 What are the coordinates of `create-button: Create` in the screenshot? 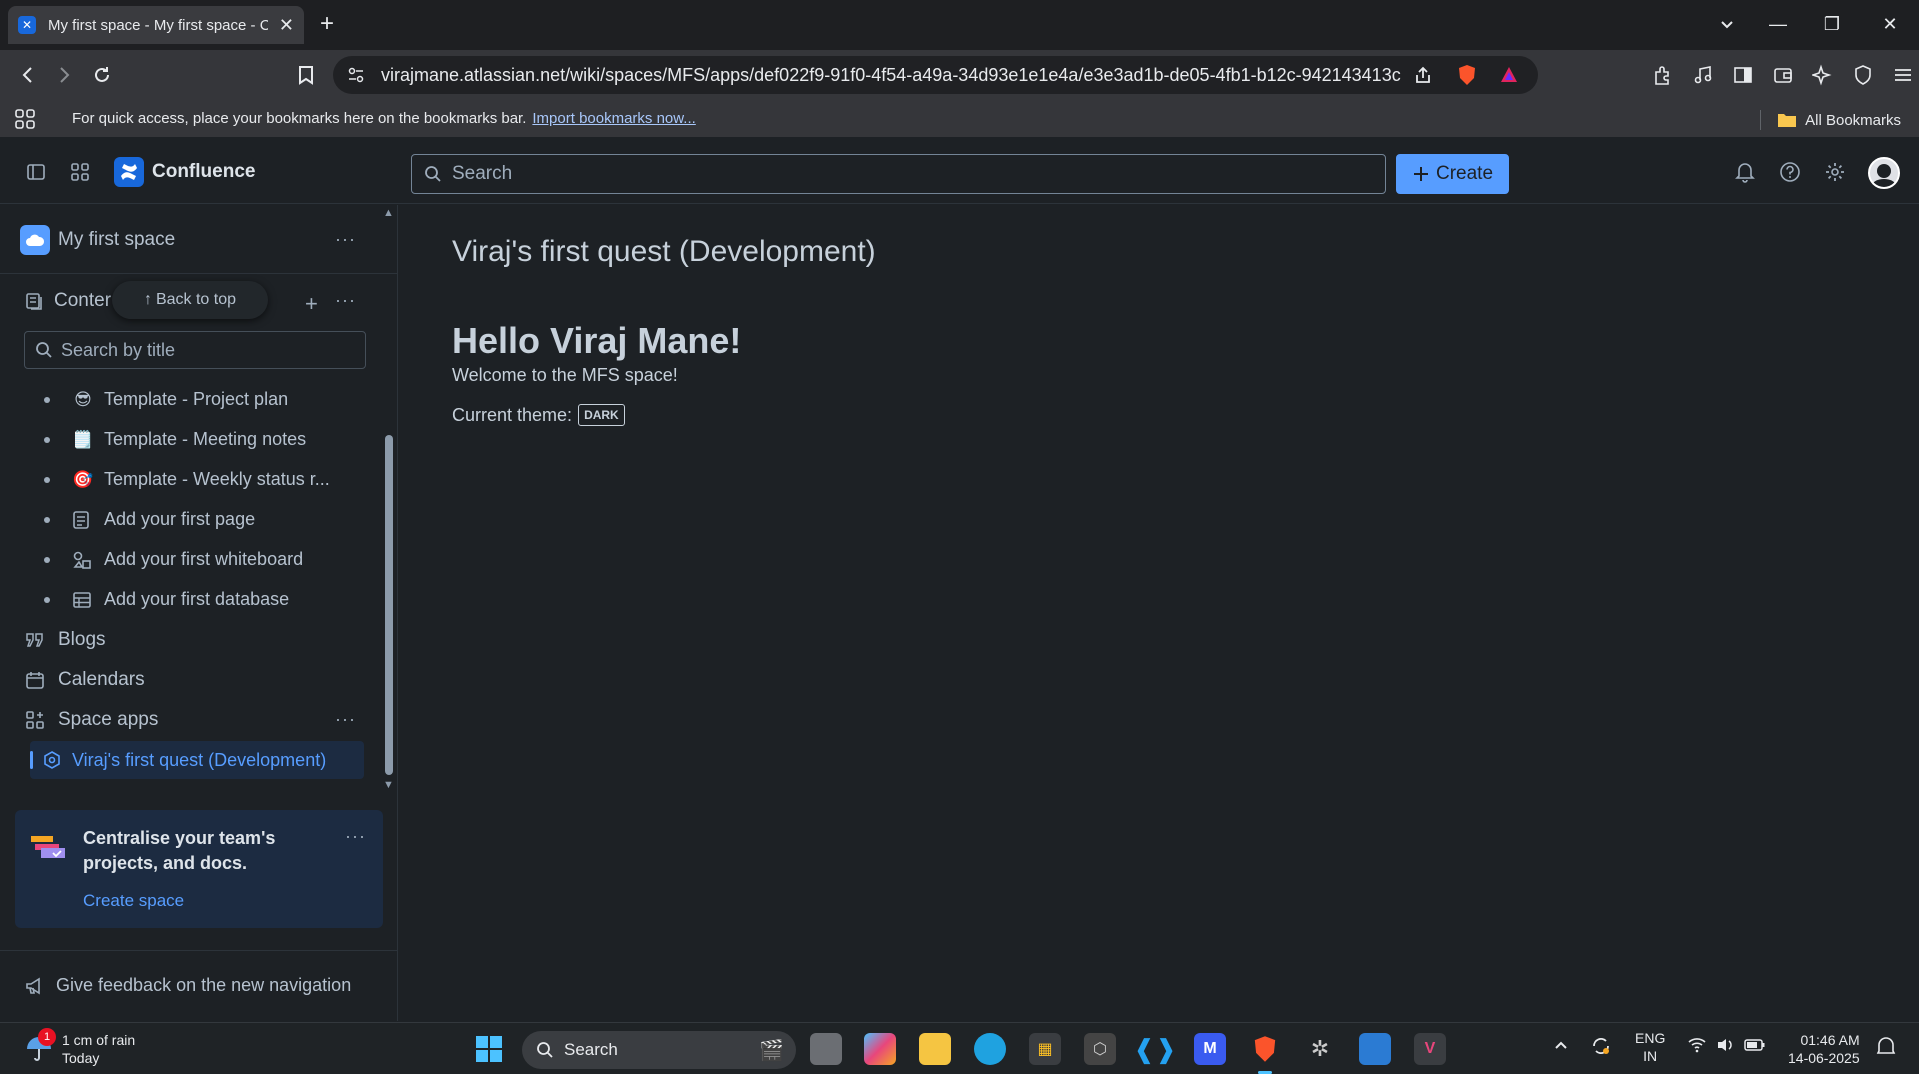 It's located at (1452, 174).